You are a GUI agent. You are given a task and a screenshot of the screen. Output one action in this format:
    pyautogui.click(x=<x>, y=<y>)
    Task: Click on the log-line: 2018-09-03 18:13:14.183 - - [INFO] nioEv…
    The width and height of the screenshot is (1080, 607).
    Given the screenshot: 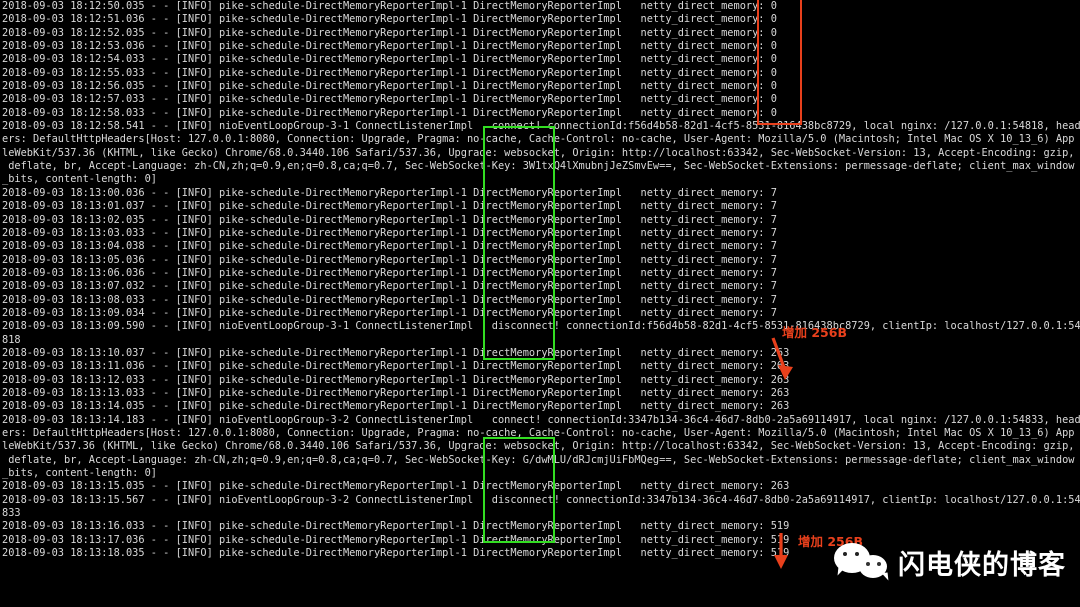 What is the action you would take?
    pyautogui.click(x=541, y=419)
    